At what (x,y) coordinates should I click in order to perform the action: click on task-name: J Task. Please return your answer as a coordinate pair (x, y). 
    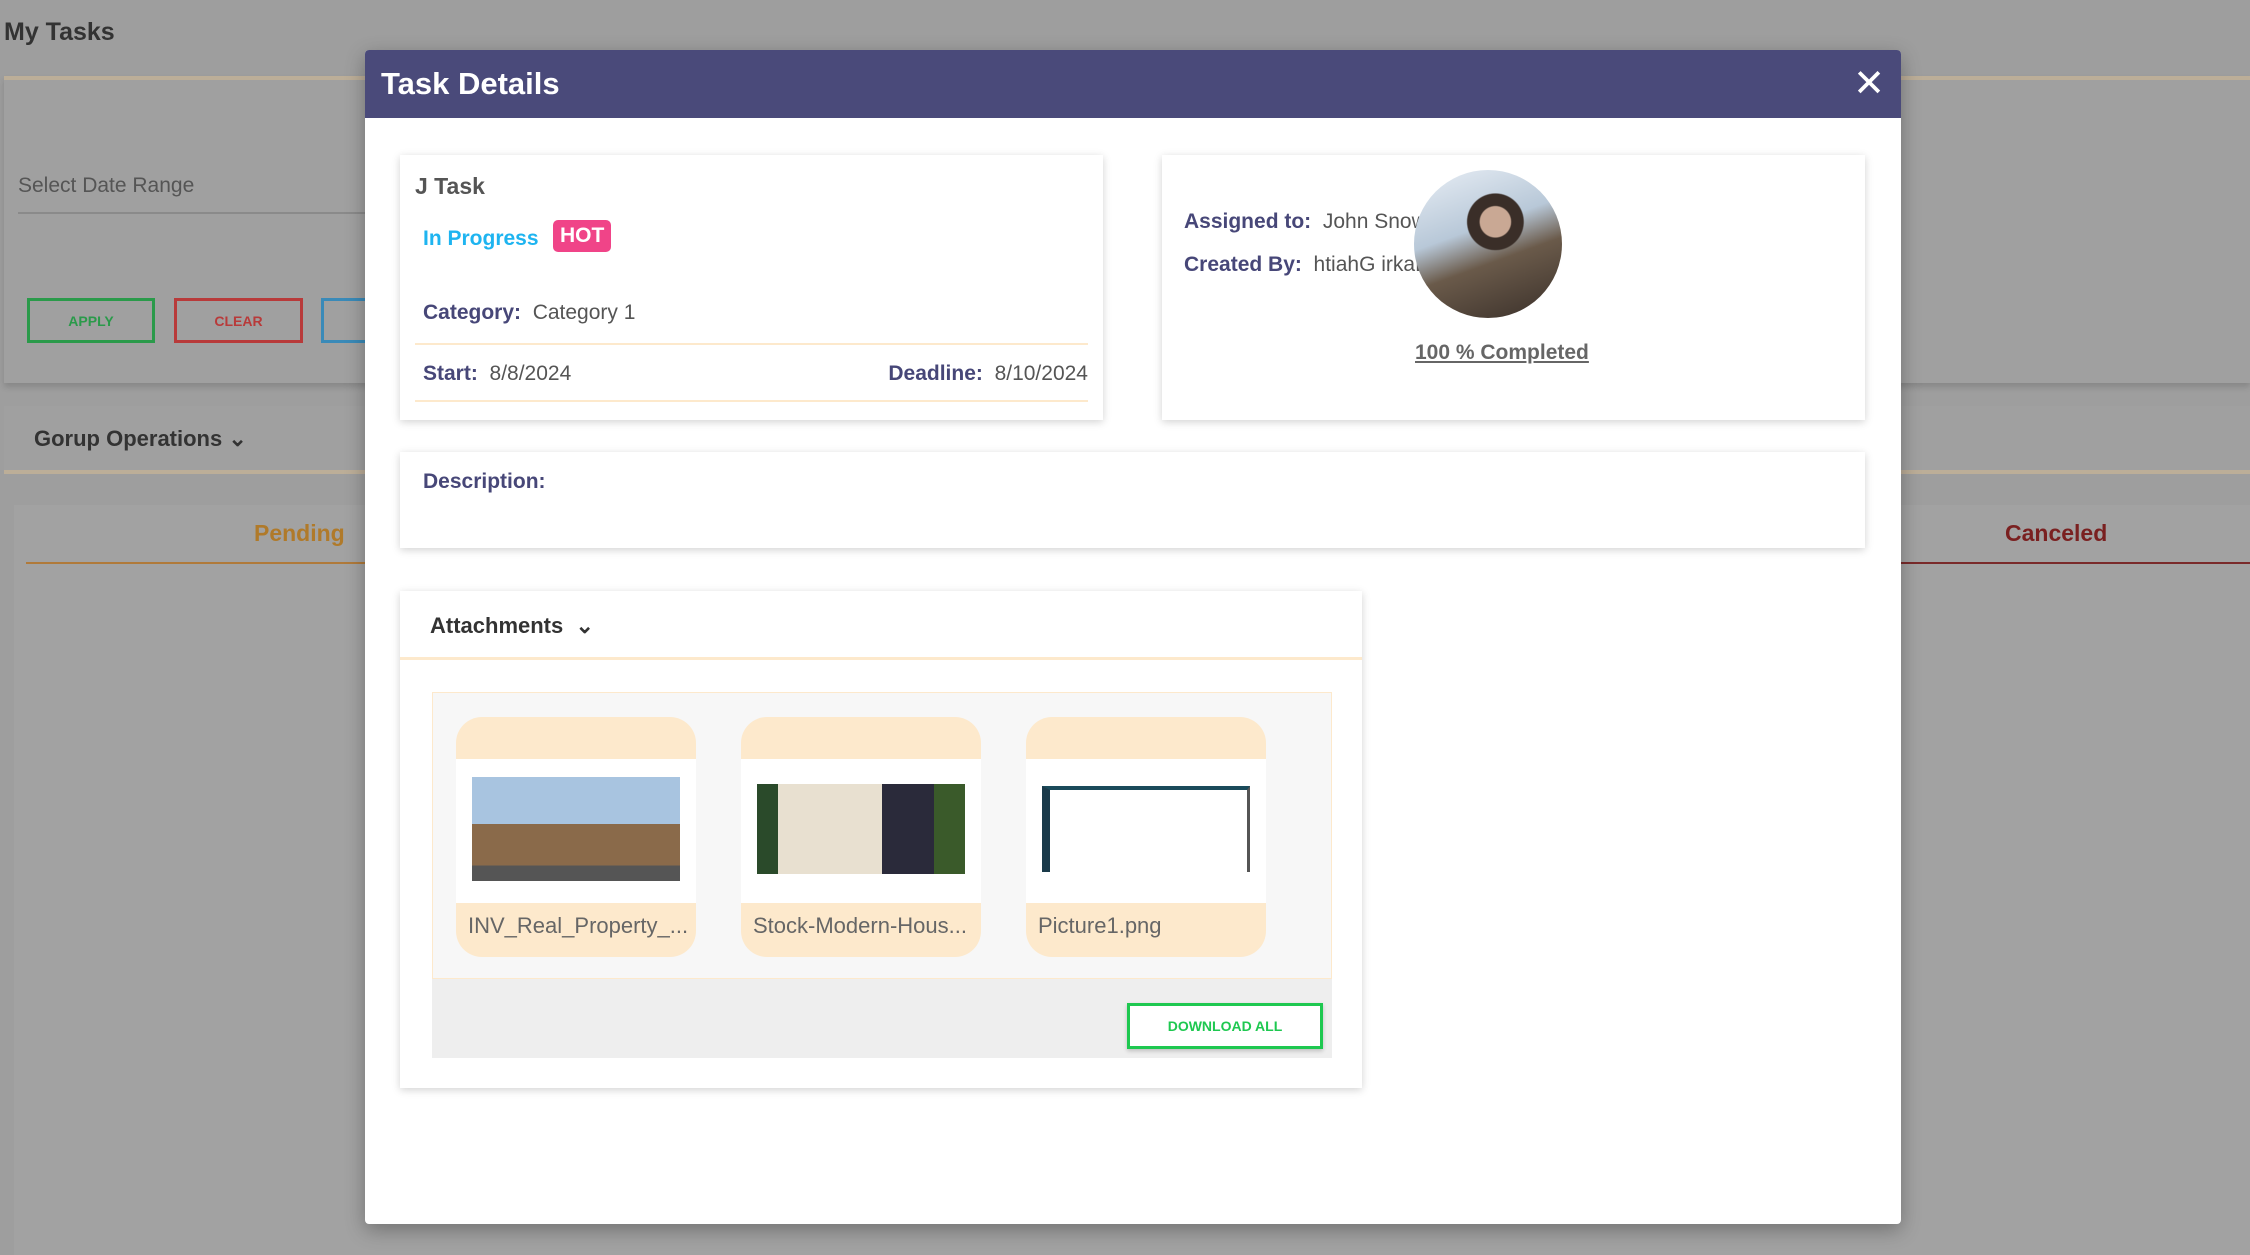
    Looking at the image, I should click on (450, 186).